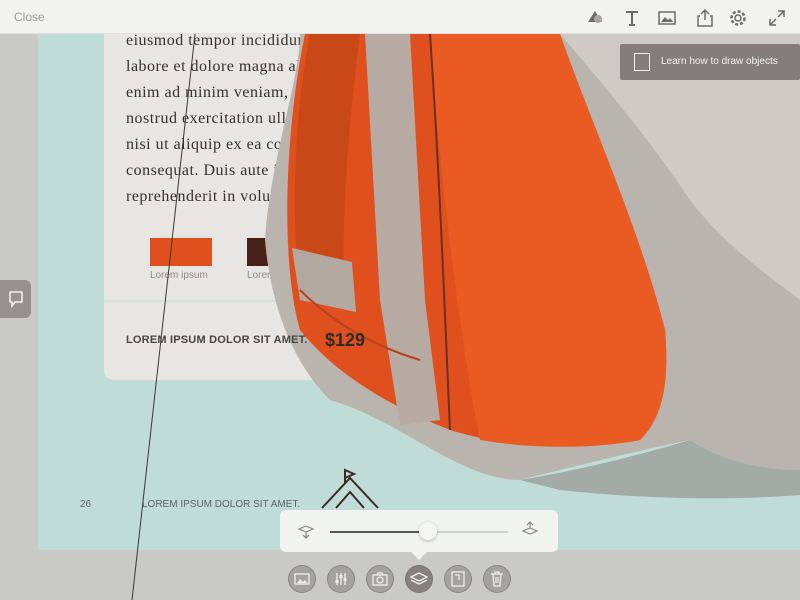 The image size is (800, 600). Describe the element at coordinates (419, 555) in the screenshot. I see `popover-arrow` at that location.